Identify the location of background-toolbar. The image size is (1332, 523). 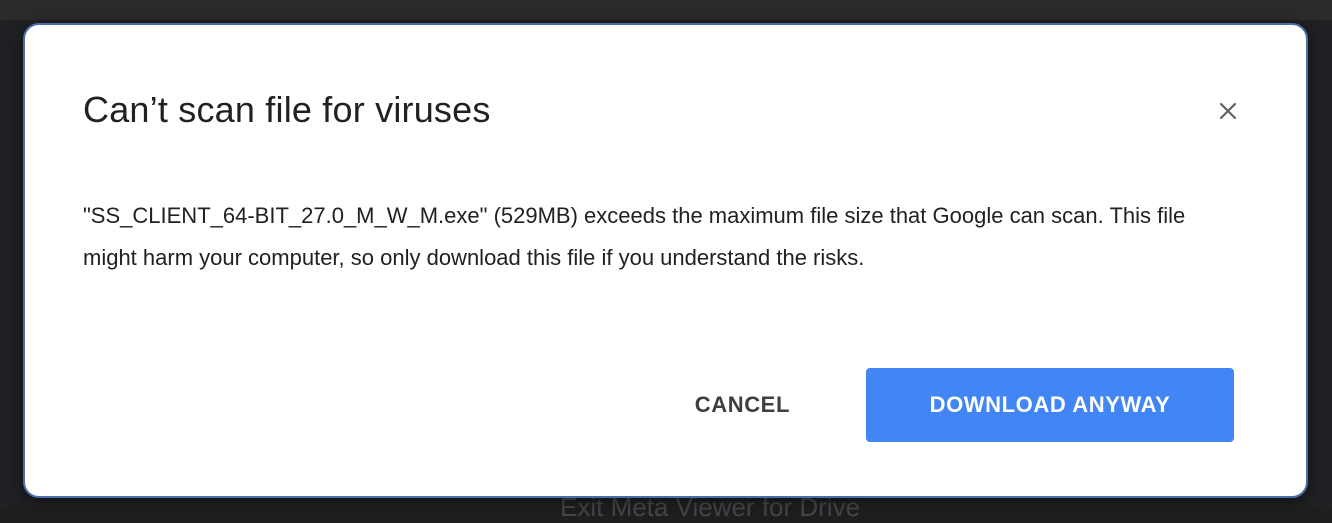
(666, 10).